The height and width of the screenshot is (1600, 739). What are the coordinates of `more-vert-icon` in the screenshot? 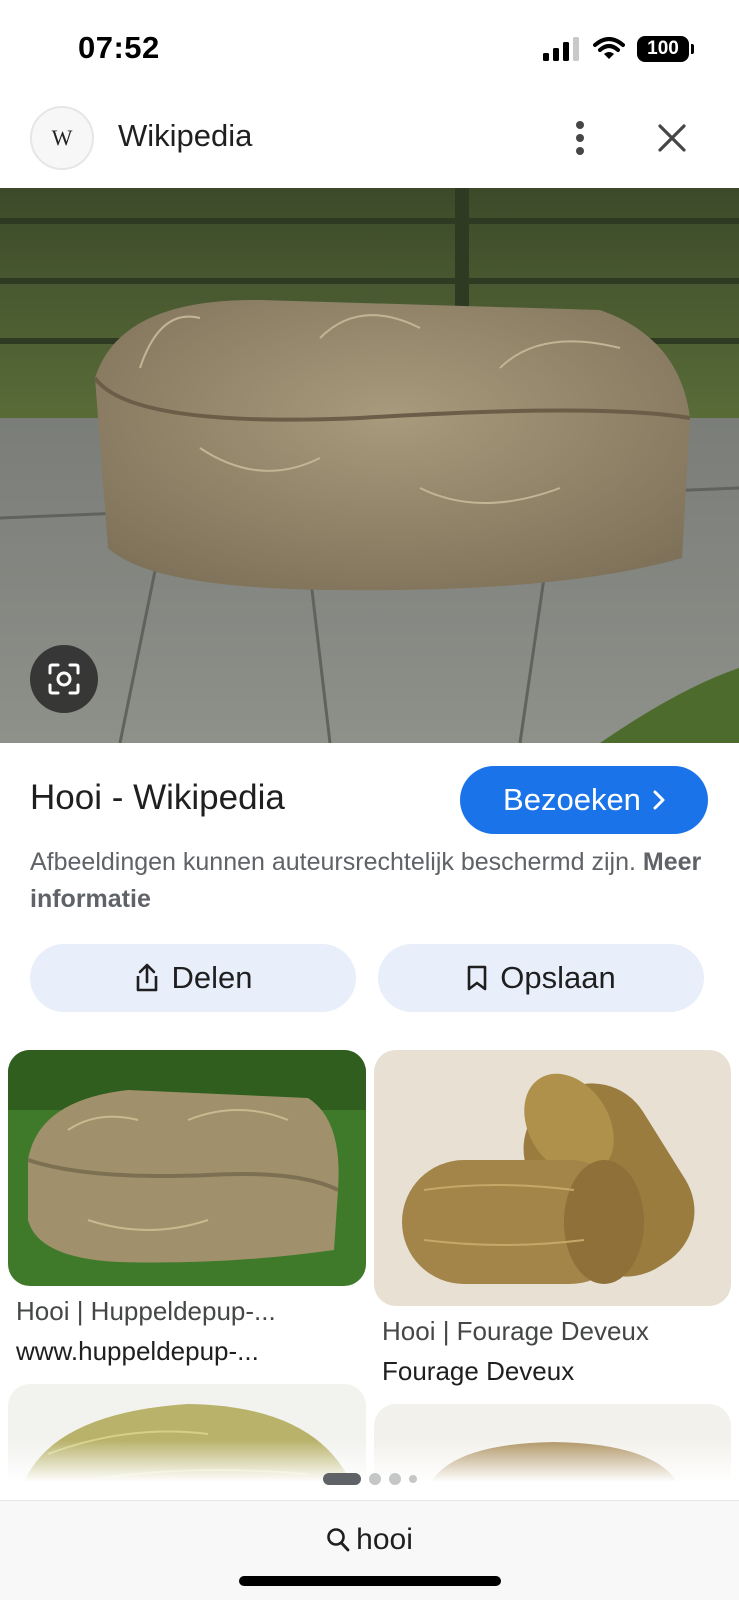 It's located at (580, 138).